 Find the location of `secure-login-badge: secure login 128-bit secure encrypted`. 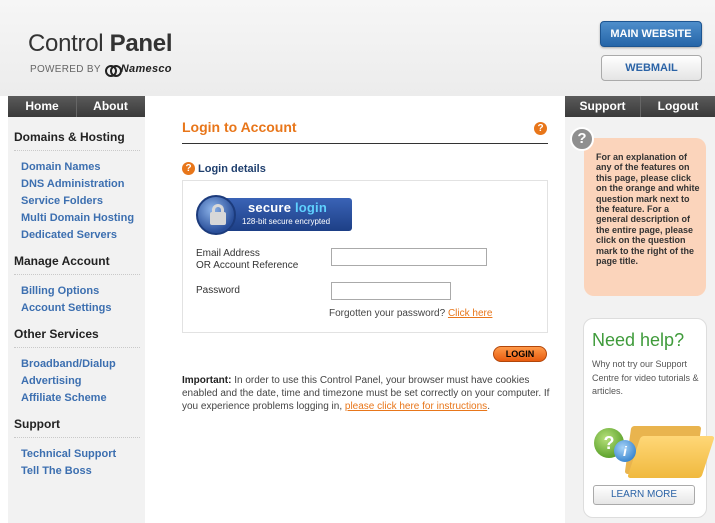

secure-login-badge: secure login 128-bit secure encrypted is located at coordinates (274, 215).